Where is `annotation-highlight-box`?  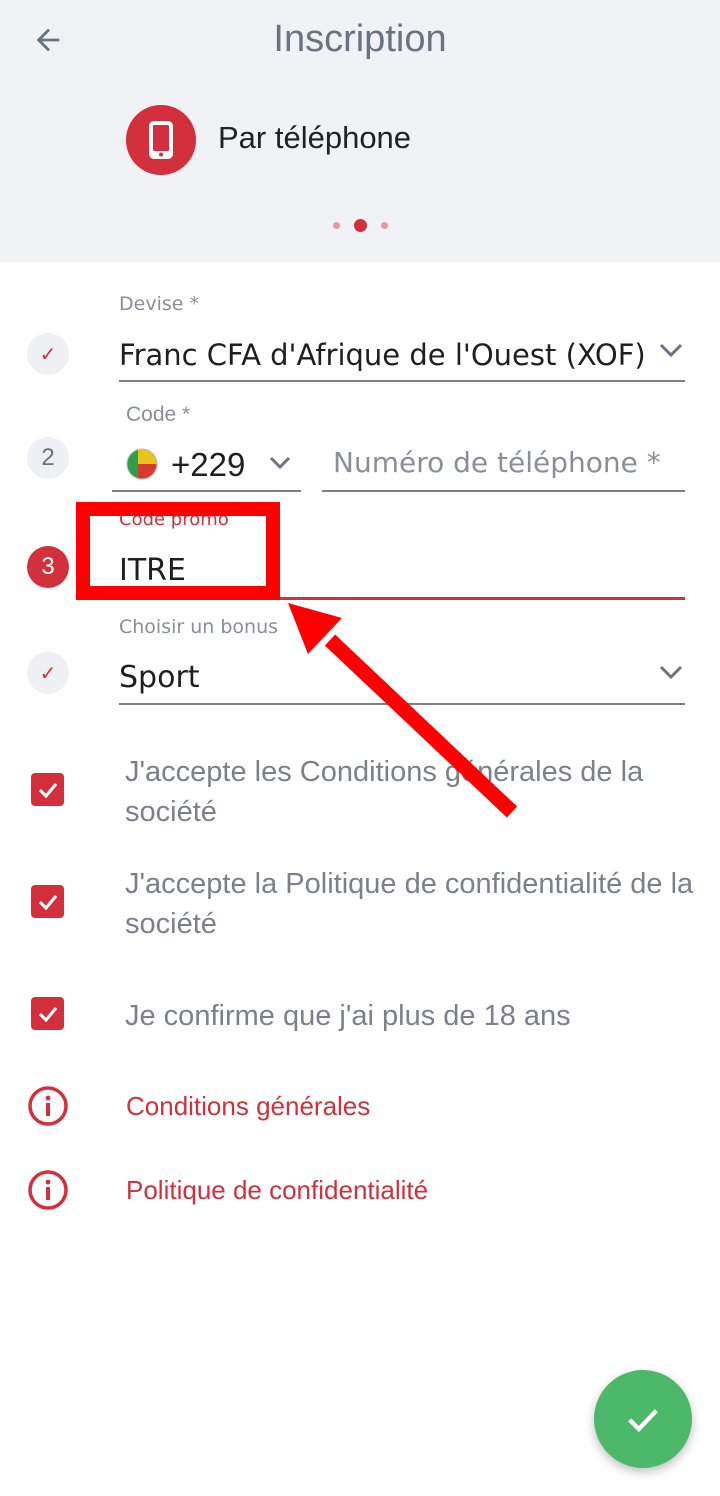
annotation-highlight-box is located at coordinates (178, 551).